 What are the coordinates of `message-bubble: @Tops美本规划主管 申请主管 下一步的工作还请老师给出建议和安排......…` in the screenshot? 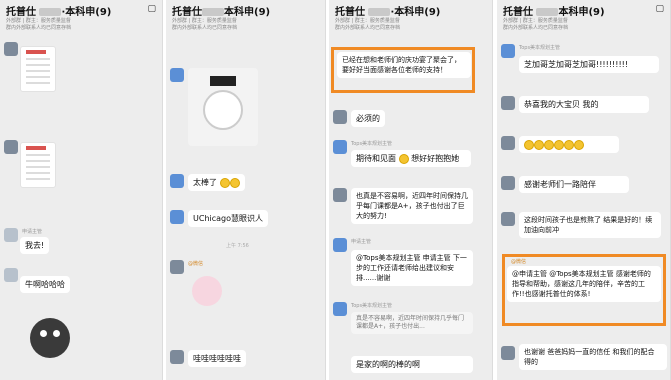 It's located at (412, 268).